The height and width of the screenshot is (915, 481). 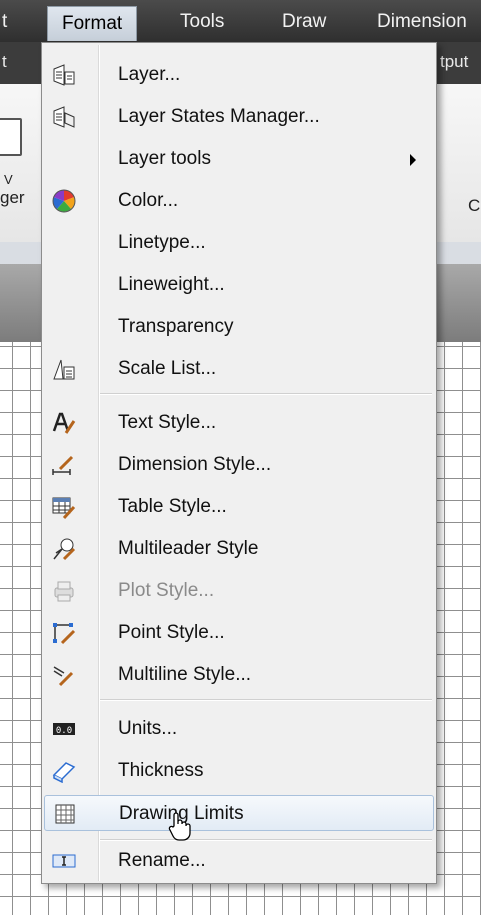 What do you see at coordinates (64, 201) in the screenshot?
I see `color-wheel-icon` at bounding box center [64, 201].